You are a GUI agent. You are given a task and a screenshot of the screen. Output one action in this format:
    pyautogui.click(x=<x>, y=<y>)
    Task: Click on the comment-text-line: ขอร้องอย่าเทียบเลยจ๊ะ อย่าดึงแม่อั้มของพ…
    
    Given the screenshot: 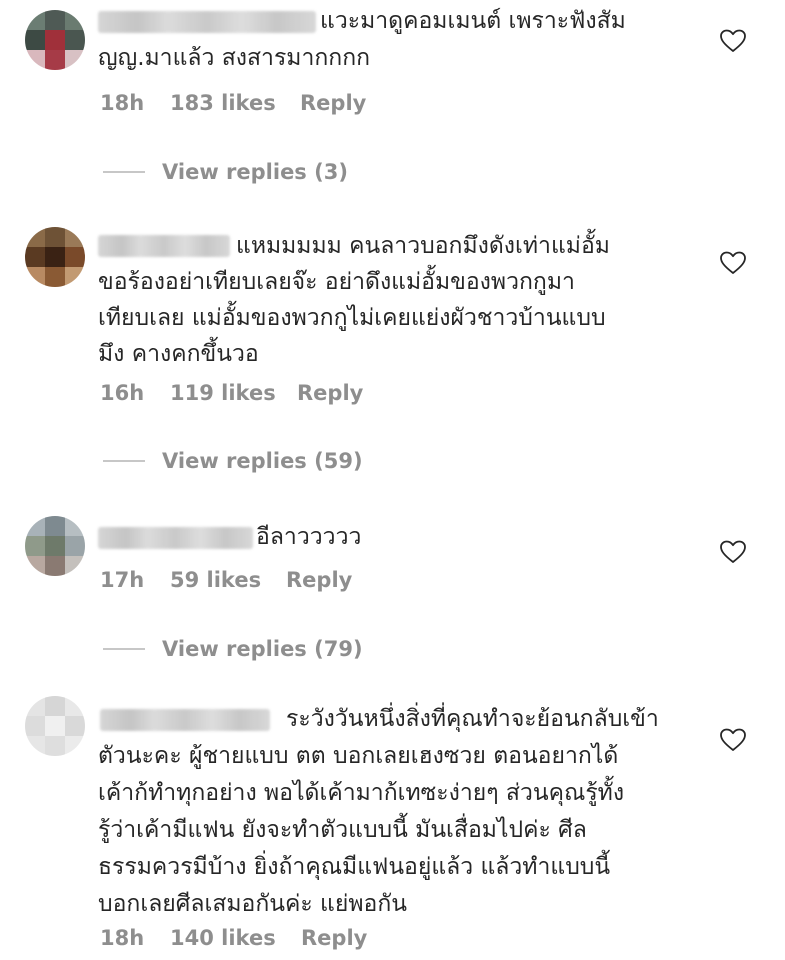 What is the action you would take?
    pyautogui.click(x=336, y=282)
    